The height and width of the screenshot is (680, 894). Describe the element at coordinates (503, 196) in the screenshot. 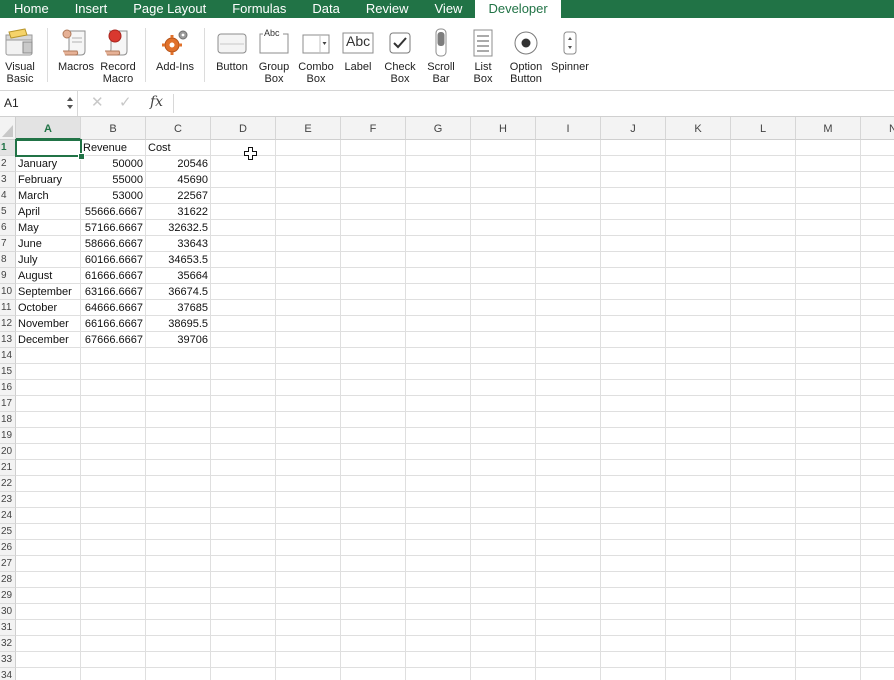

I see `cell-h4` at that location.